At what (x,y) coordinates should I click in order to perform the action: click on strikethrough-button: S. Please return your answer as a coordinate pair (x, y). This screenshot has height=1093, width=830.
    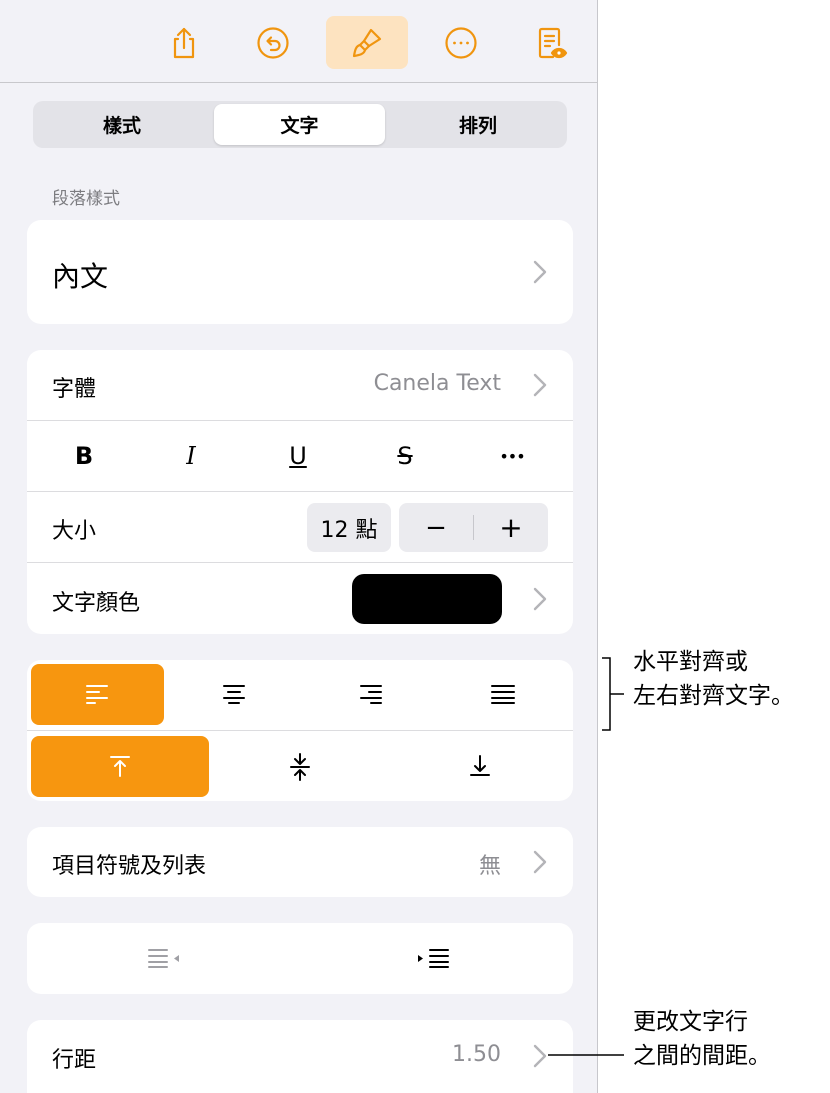
    Looking at the image, I should click on (405, 456).